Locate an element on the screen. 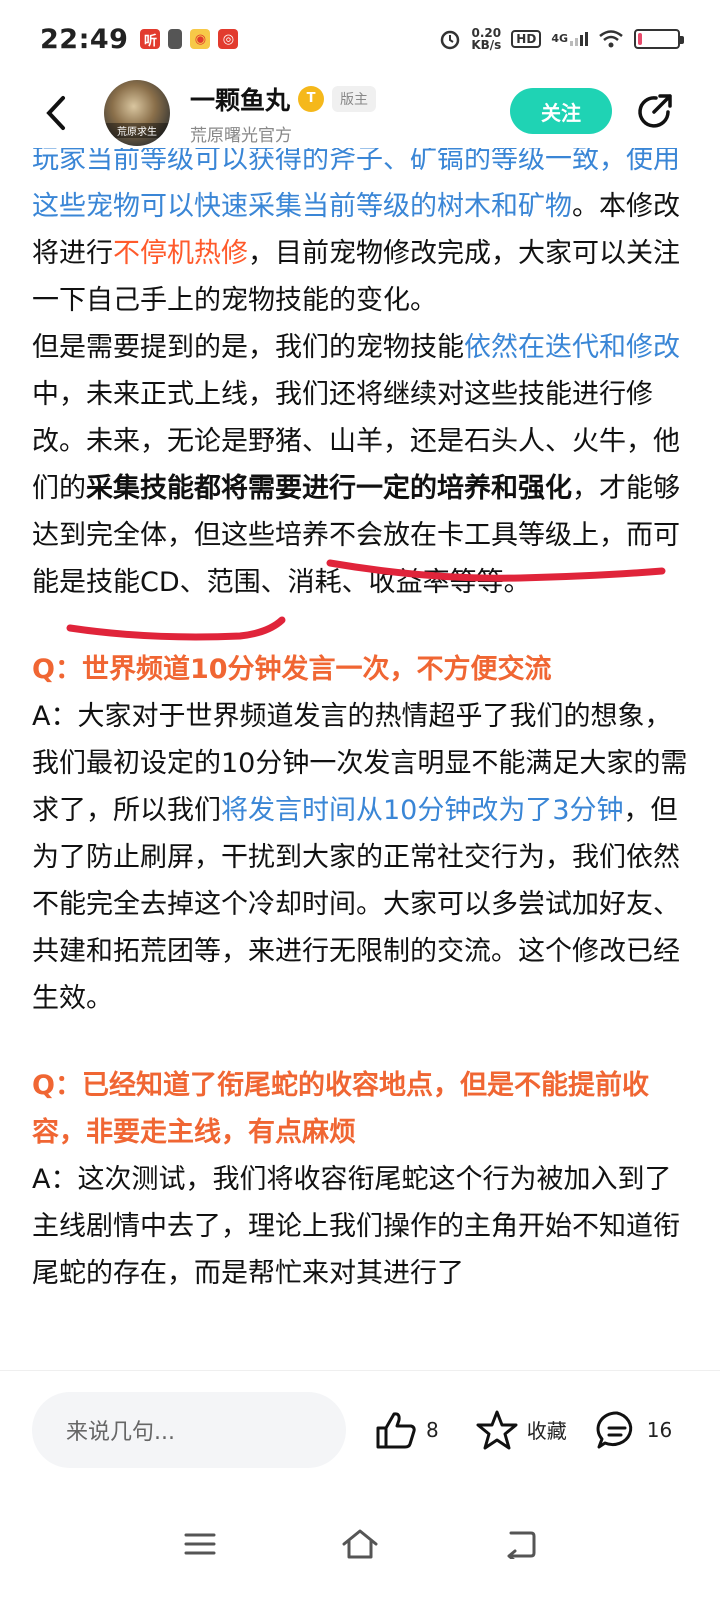 The image size is (720, 1600). menu-icon is located at coordinates (200, 1544).